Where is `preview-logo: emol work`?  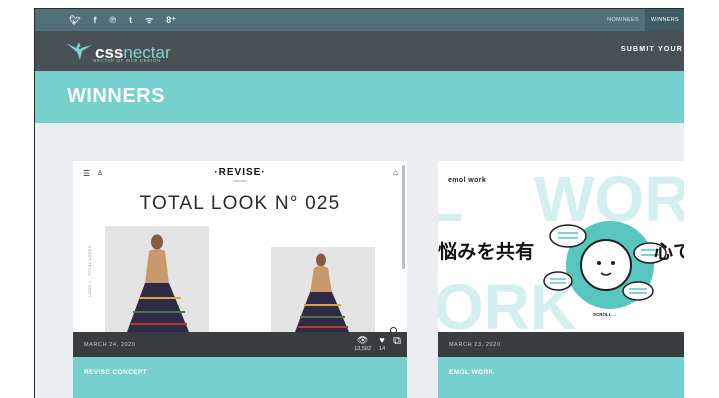
preview-logo: emol work is located at coordinates (467, 180).